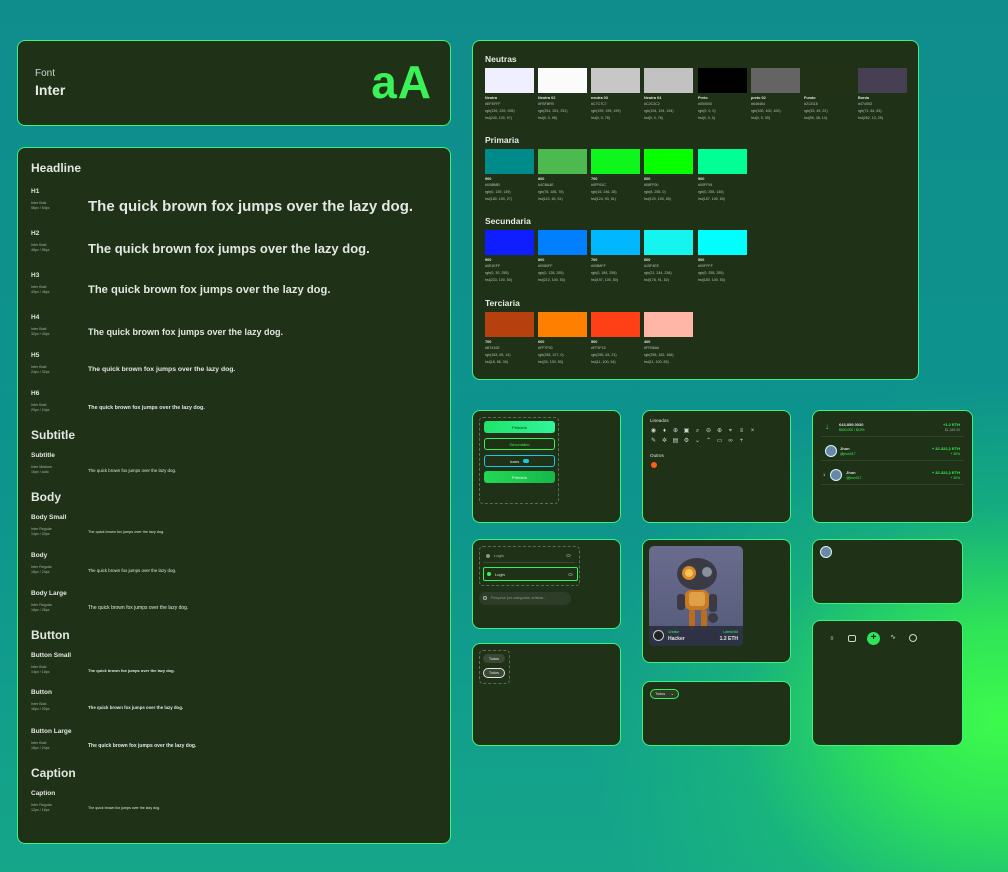 The height and width of the screenshot is (872, 1008). I want to click on nft-card: Creator Hacker Latest bid 1.2 ETH, so click(716, 601).